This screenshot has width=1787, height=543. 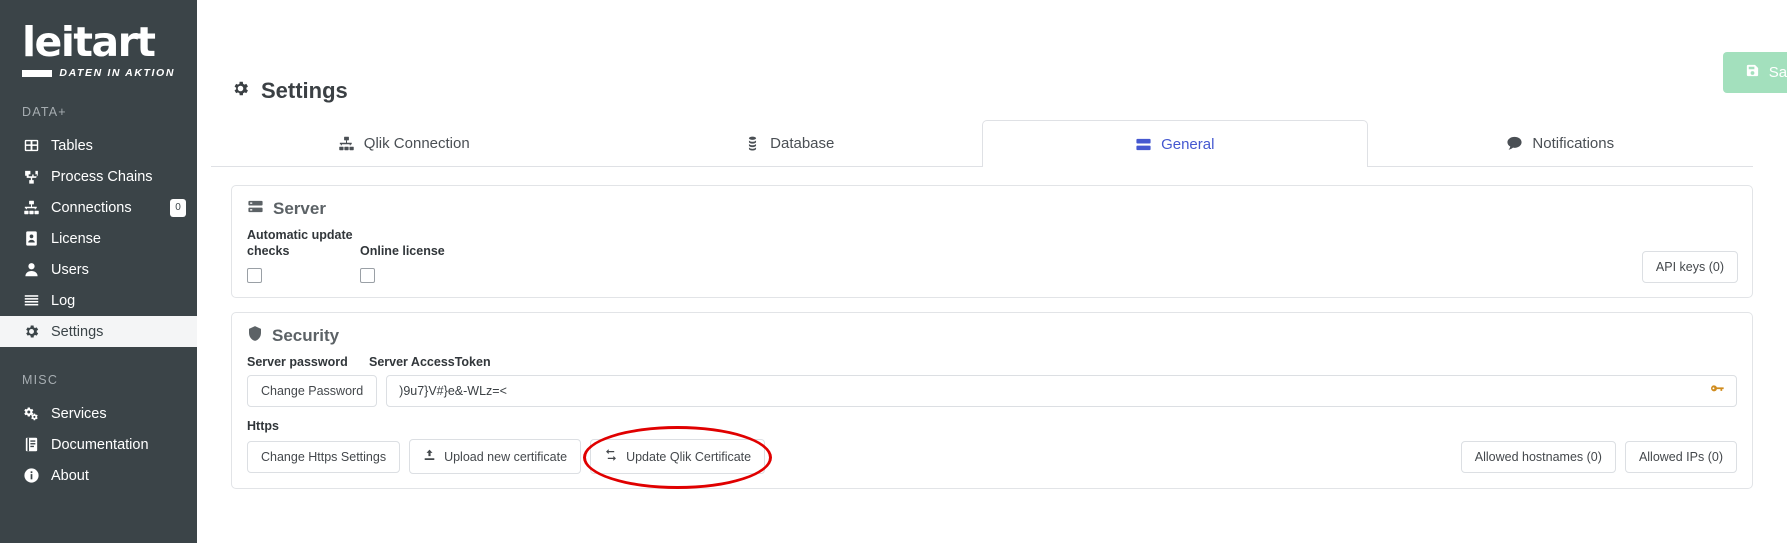 I want to click on tab-database: Database, so click(x=790, y=143).